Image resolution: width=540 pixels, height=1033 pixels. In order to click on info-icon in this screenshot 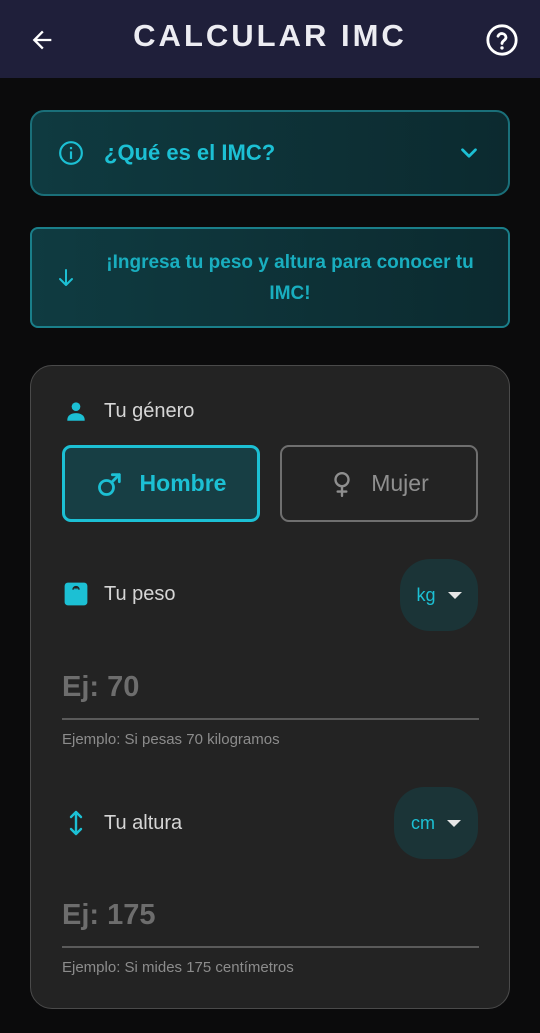, I will do `click(71, 153)`.